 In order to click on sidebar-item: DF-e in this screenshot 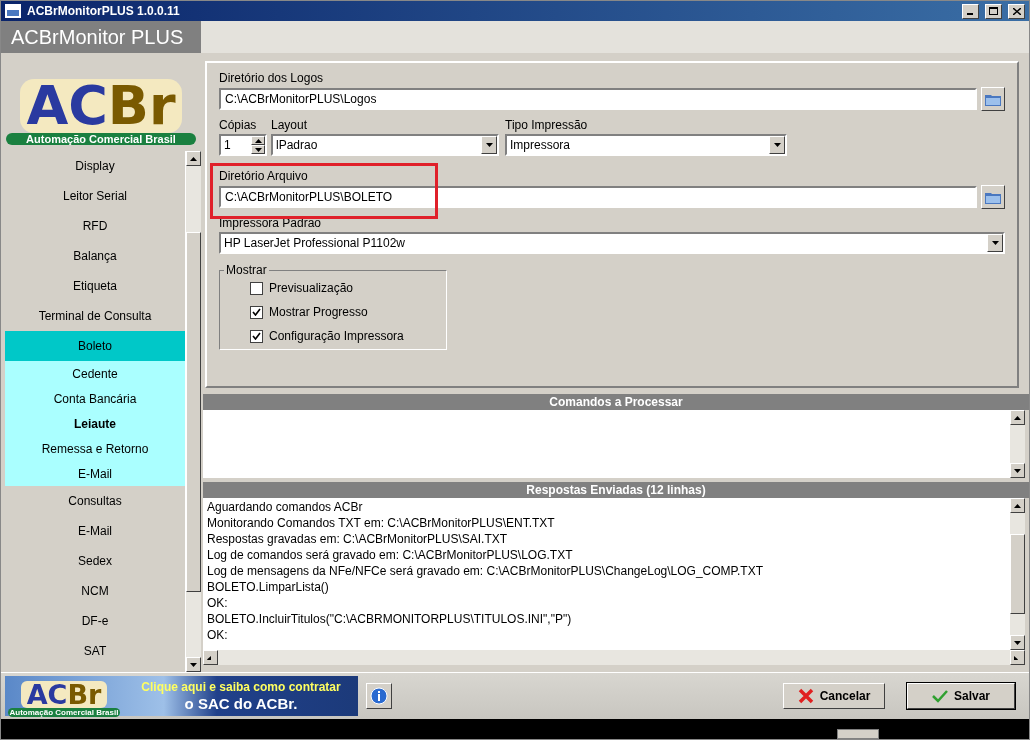, I will do `click(95, 621)`.